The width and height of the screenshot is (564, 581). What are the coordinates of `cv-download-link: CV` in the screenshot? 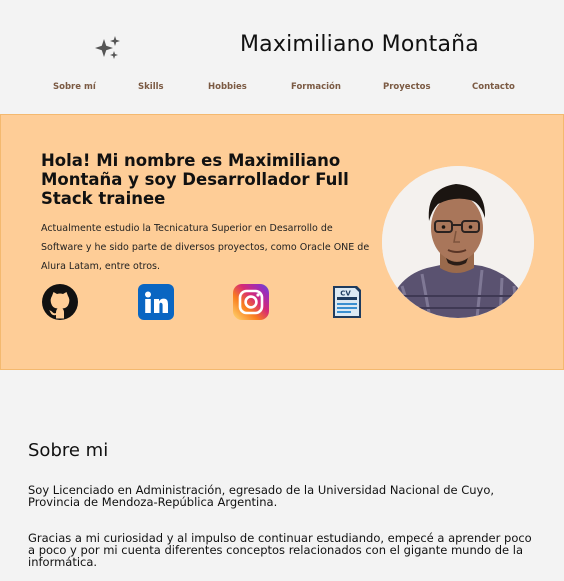 It's located at (346, 302).